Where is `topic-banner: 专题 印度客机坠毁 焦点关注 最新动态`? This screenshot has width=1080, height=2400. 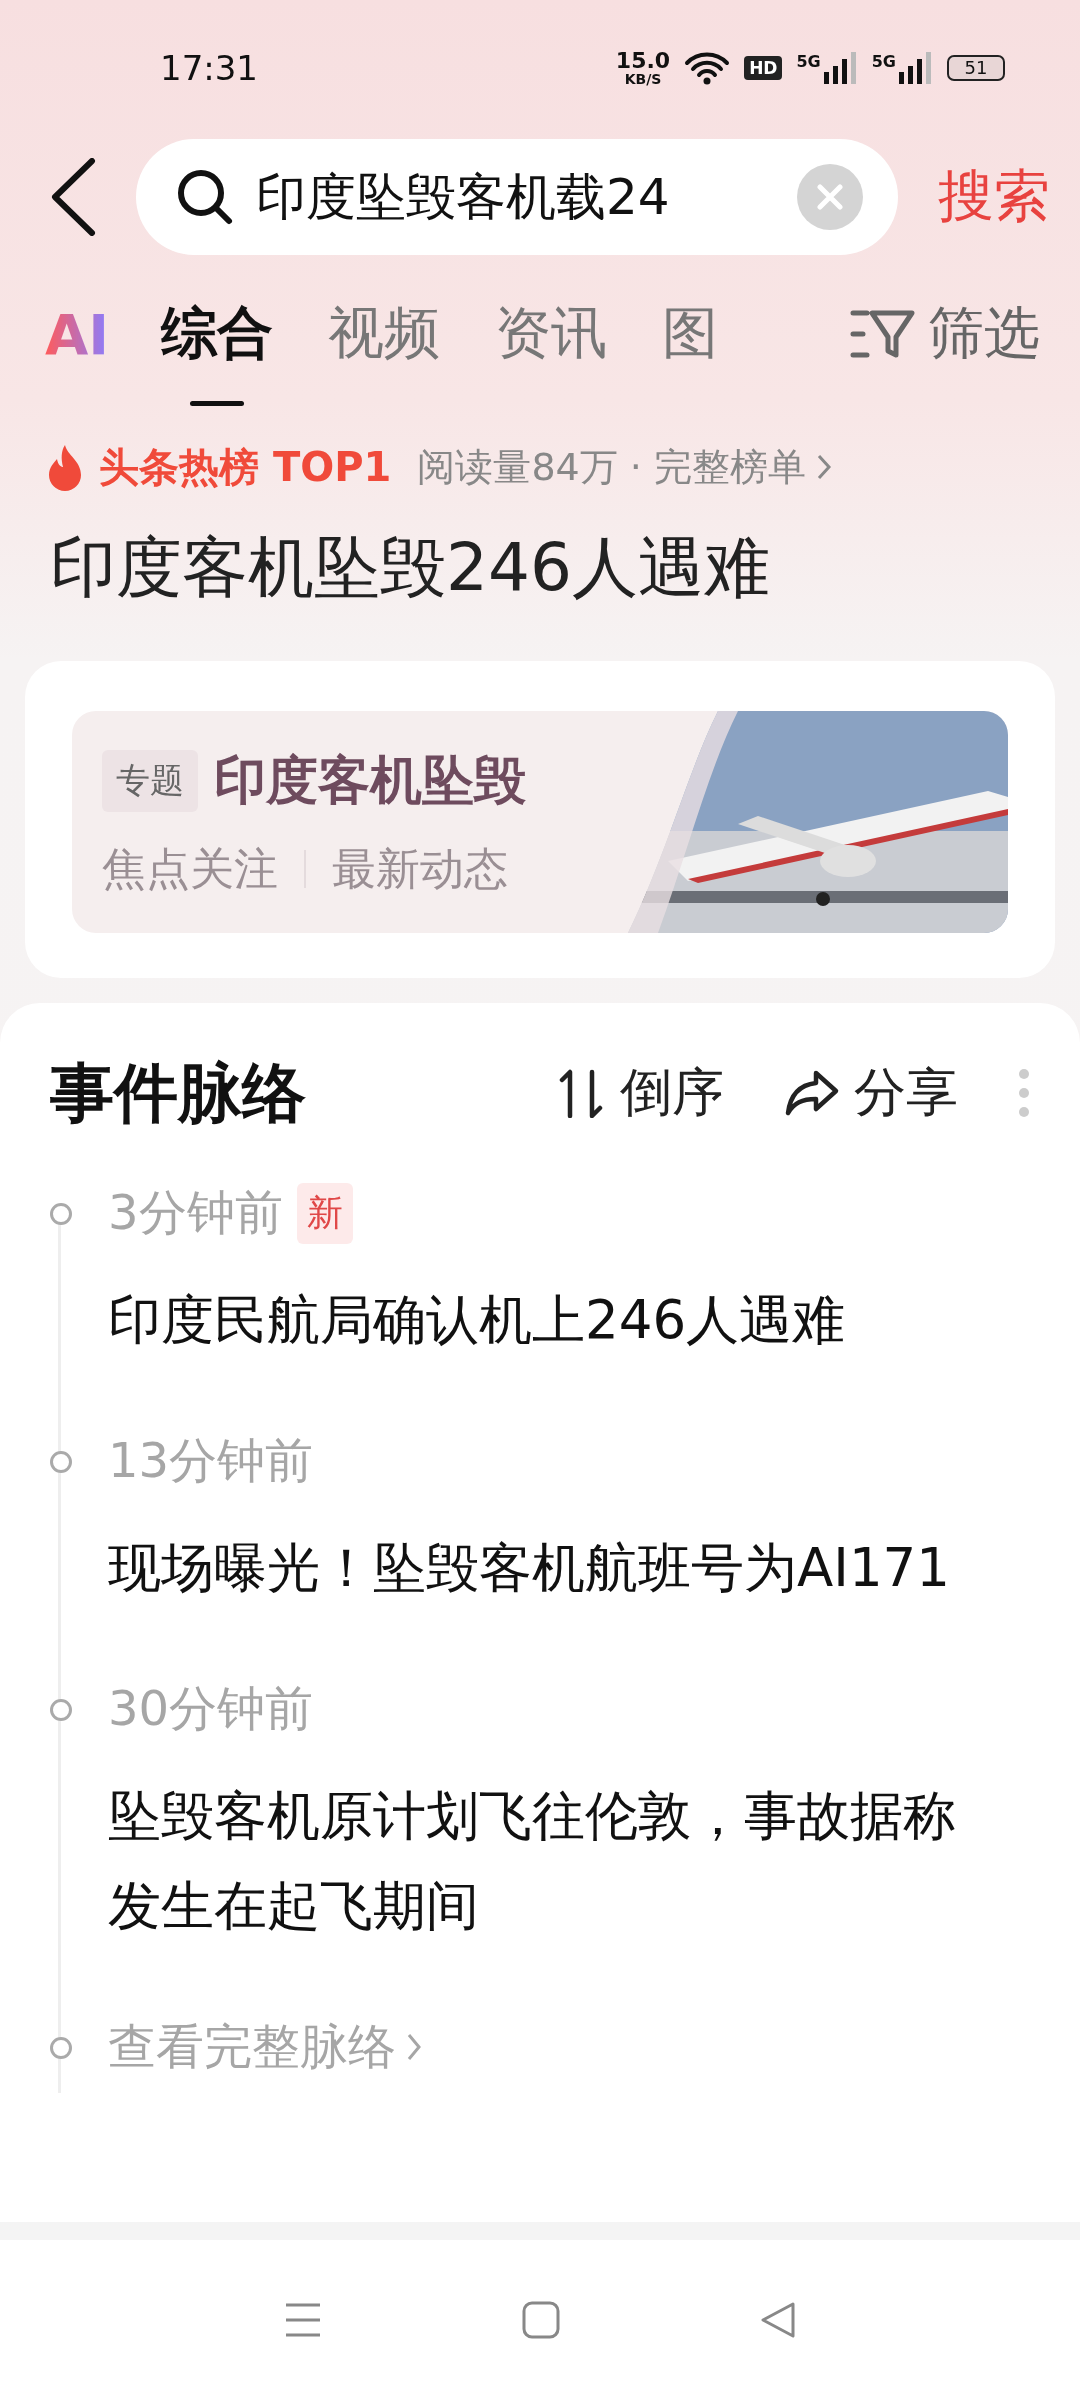
topic-banner: 专题 印度客机坠毁 焦点关注 最新动态 is located at coordinates (540, 822).